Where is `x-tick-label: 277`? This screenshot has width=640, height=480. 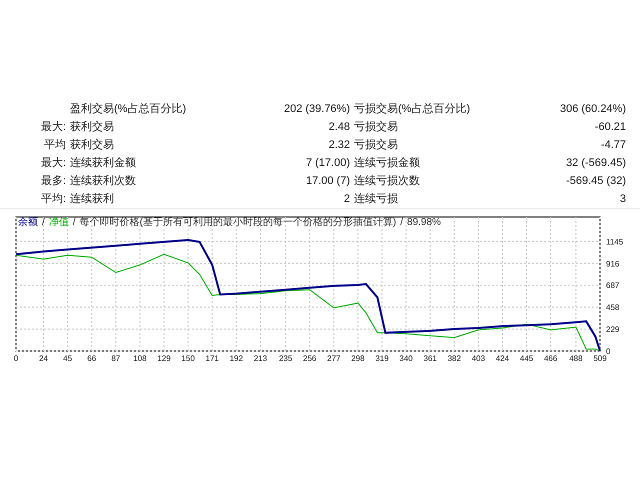 x-tick-label: 277 is located at coordinates (333, 358).